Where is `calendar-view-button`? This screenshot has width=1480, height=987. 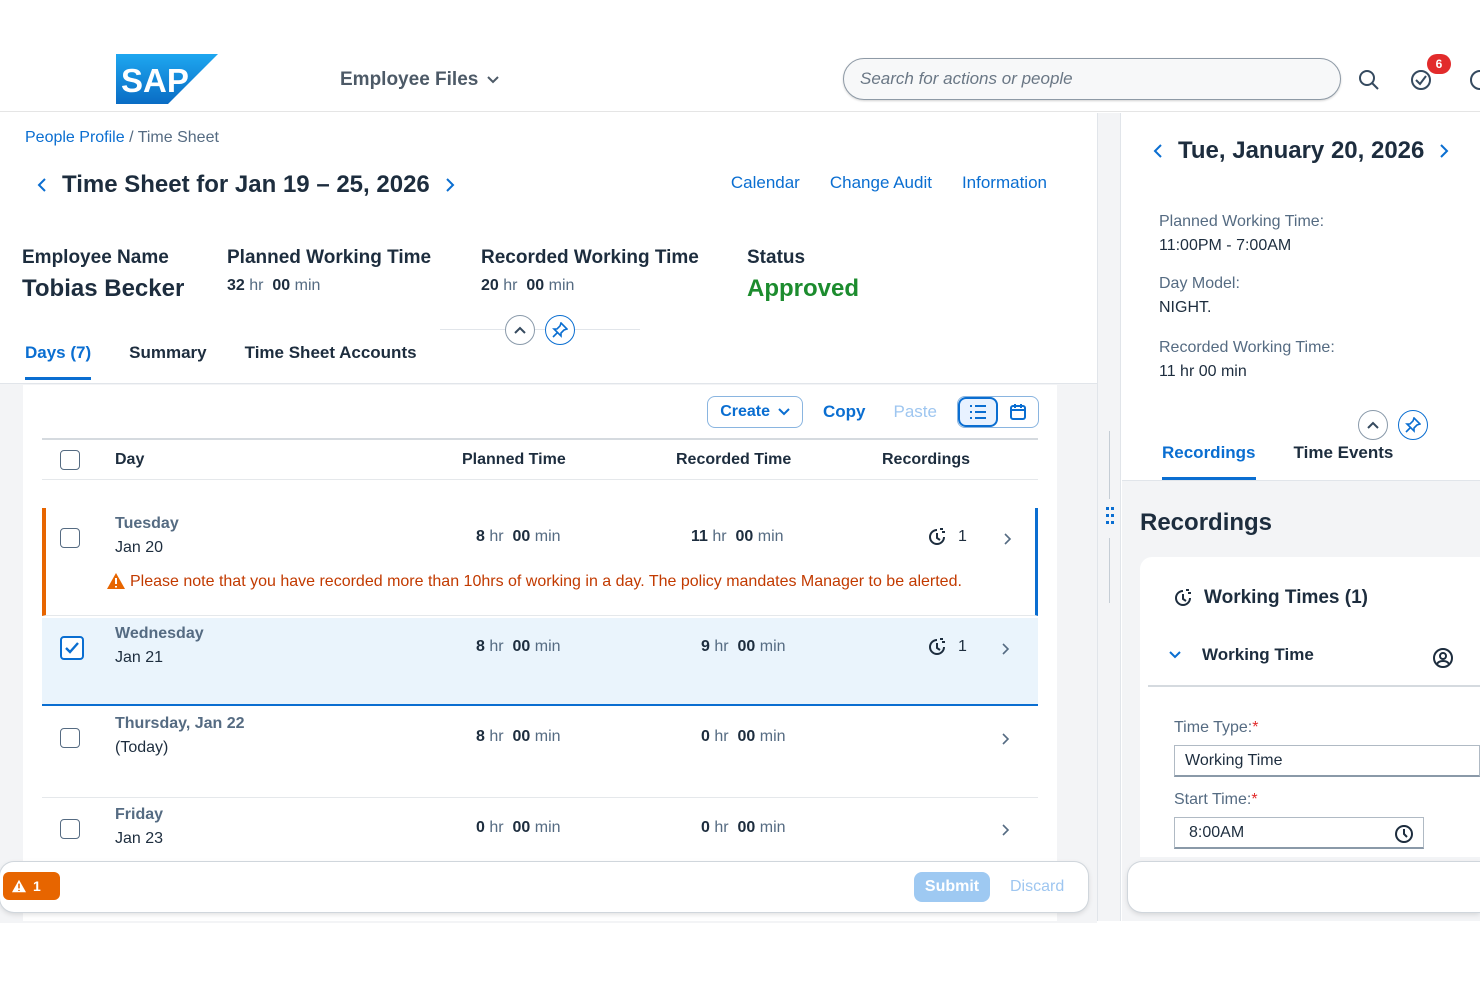 calendar-view-button is located at coordinates (1018, 412).